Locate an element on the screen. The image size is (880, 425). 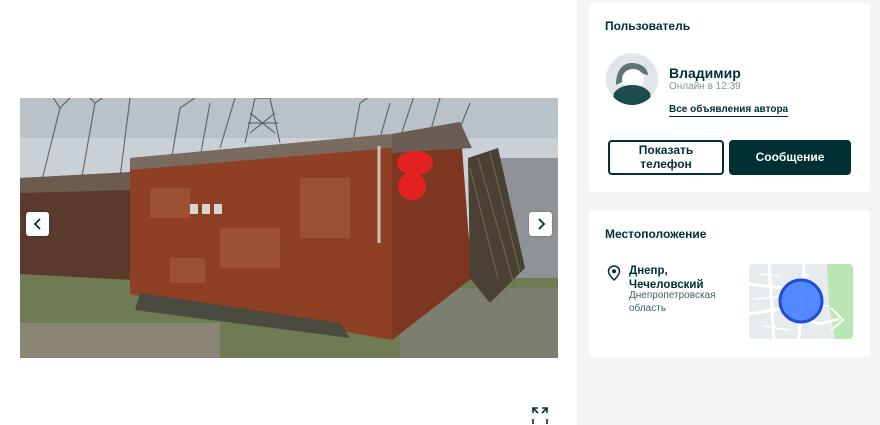
location-card-title: Местоположение is located at coordinates (656, 234).